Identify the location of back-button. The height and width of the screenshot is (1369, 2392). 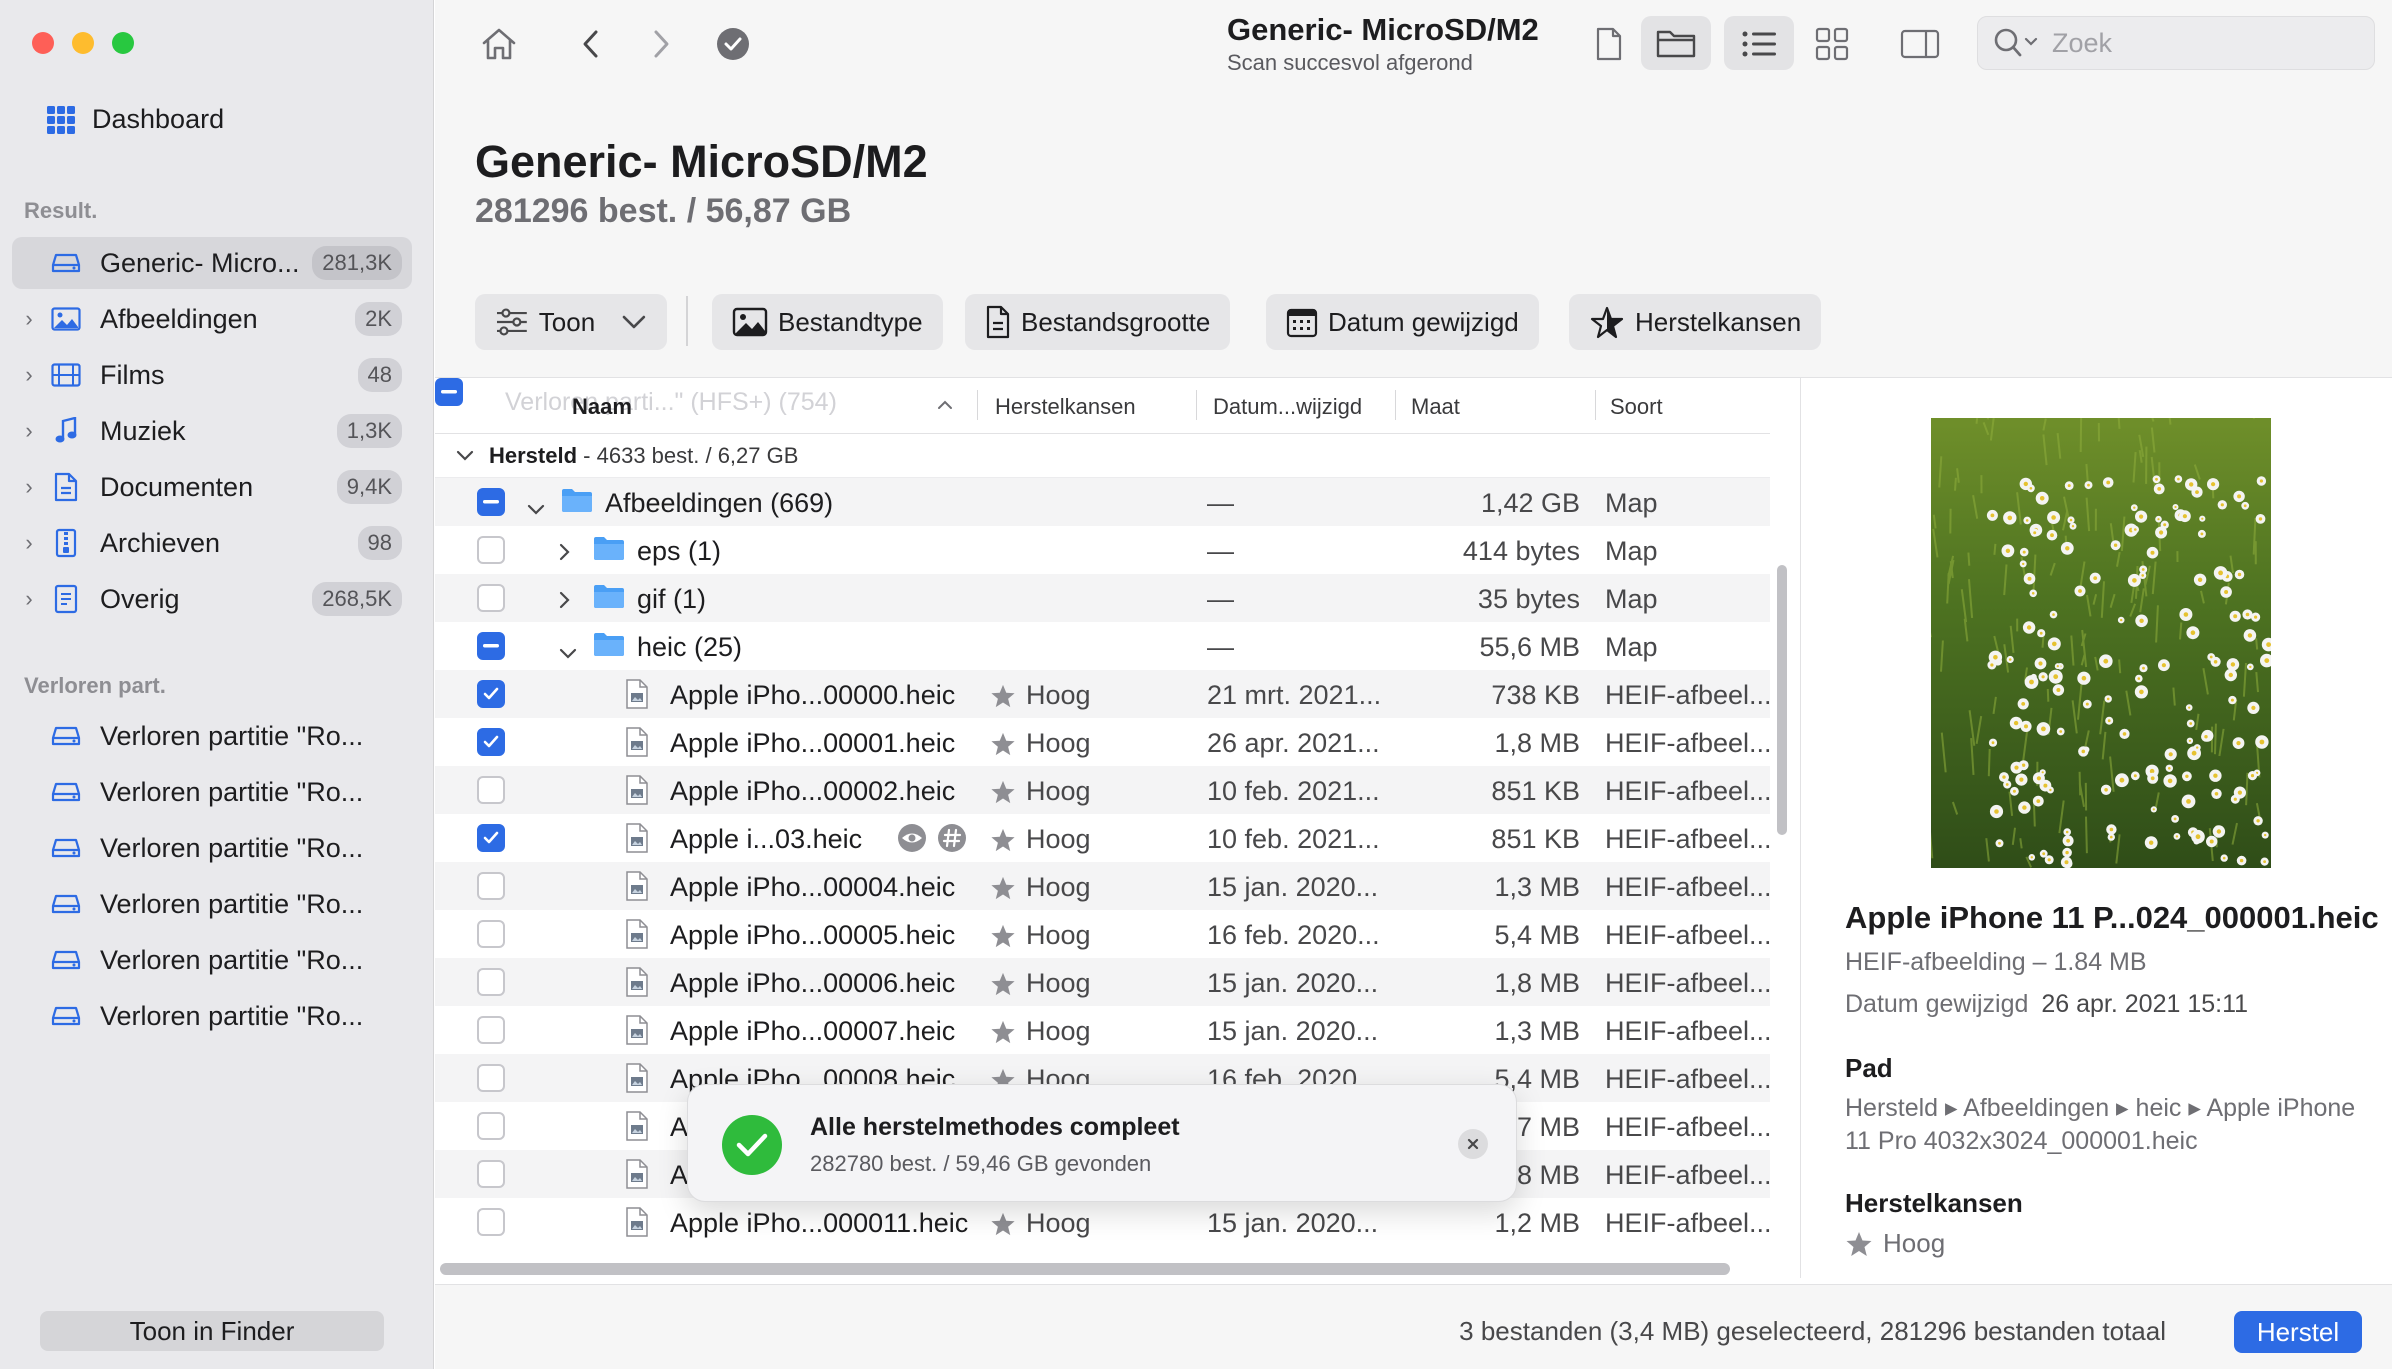
(591, 44).